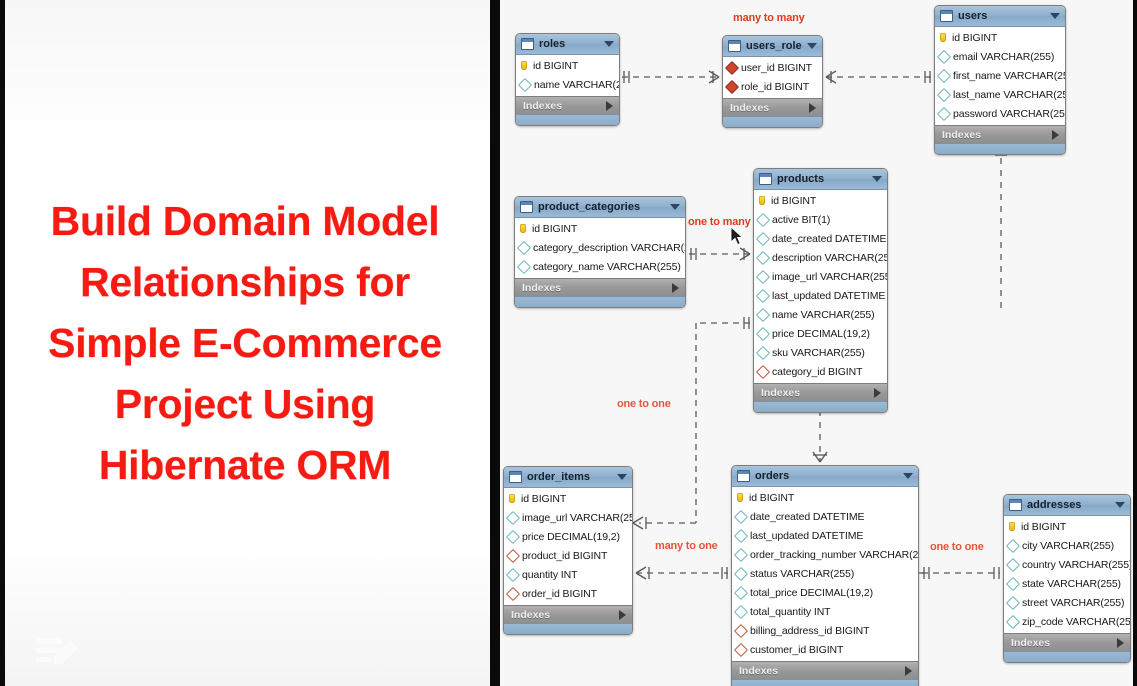  Describe the element at coordinates (825, 611) in the screenshot. I see `er-column-row: total_quantity INT` at that location.